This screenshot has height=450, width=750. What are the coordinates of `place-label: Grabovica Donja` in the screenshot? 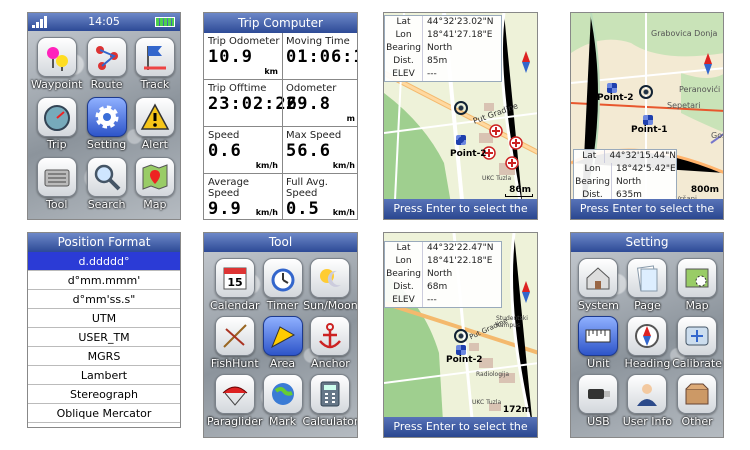 It's located at (684, 33).